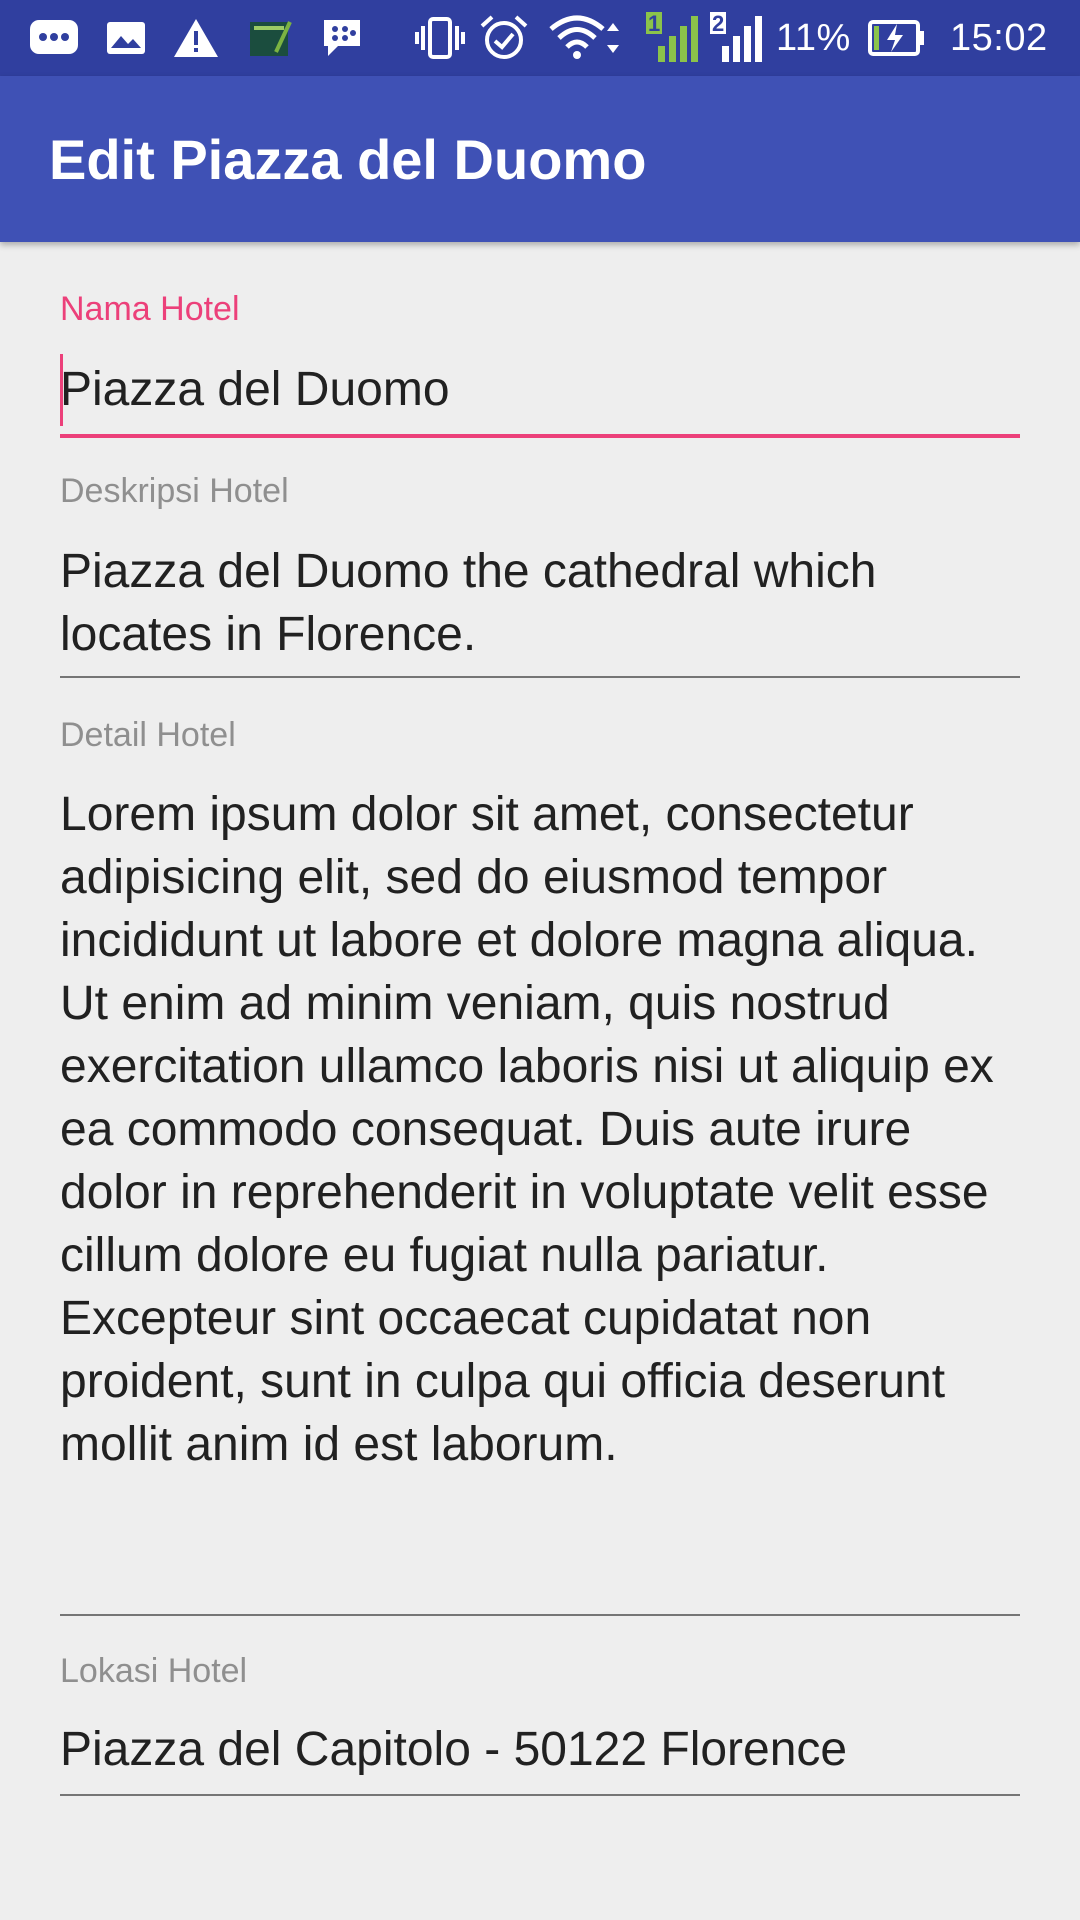 The width and height of the screenshot is (1080, 1920). Describe the element at coordinates (718, 23) in the screenshot. I see `sim2-label: 2` at that location.